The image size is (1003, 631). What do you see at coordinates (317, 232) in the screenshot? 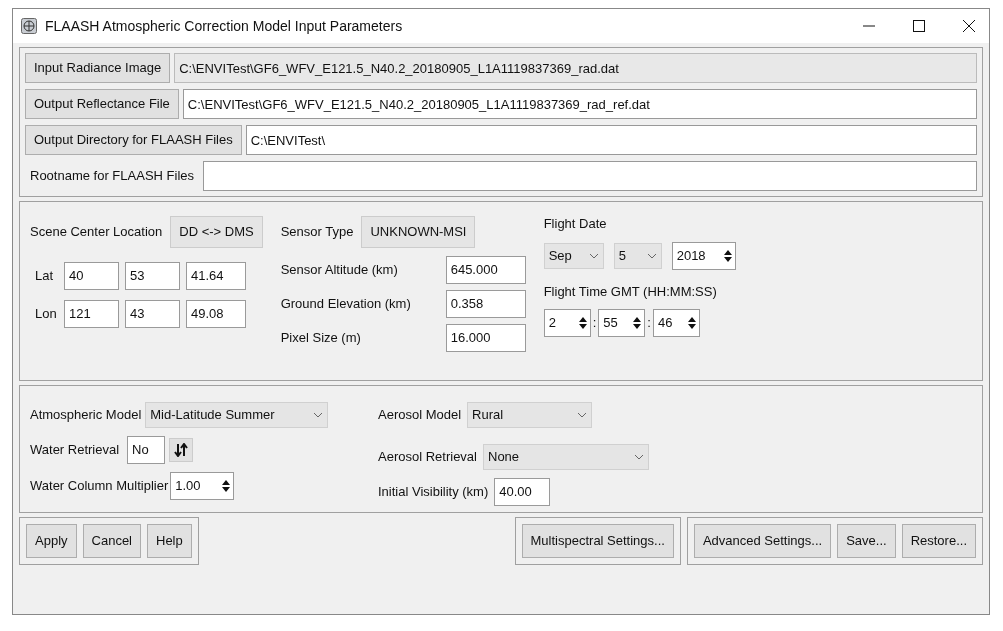
I see `field-label: Sensor Type` at bounding box center [317, 232].